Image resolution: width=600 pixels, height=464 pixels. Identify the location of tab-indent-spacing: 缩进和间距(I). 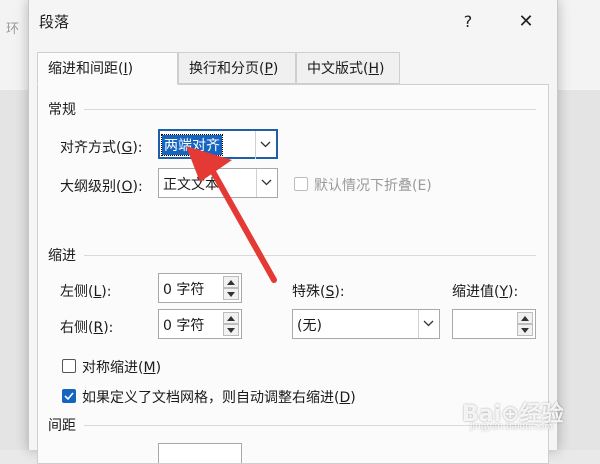
(107, 68).